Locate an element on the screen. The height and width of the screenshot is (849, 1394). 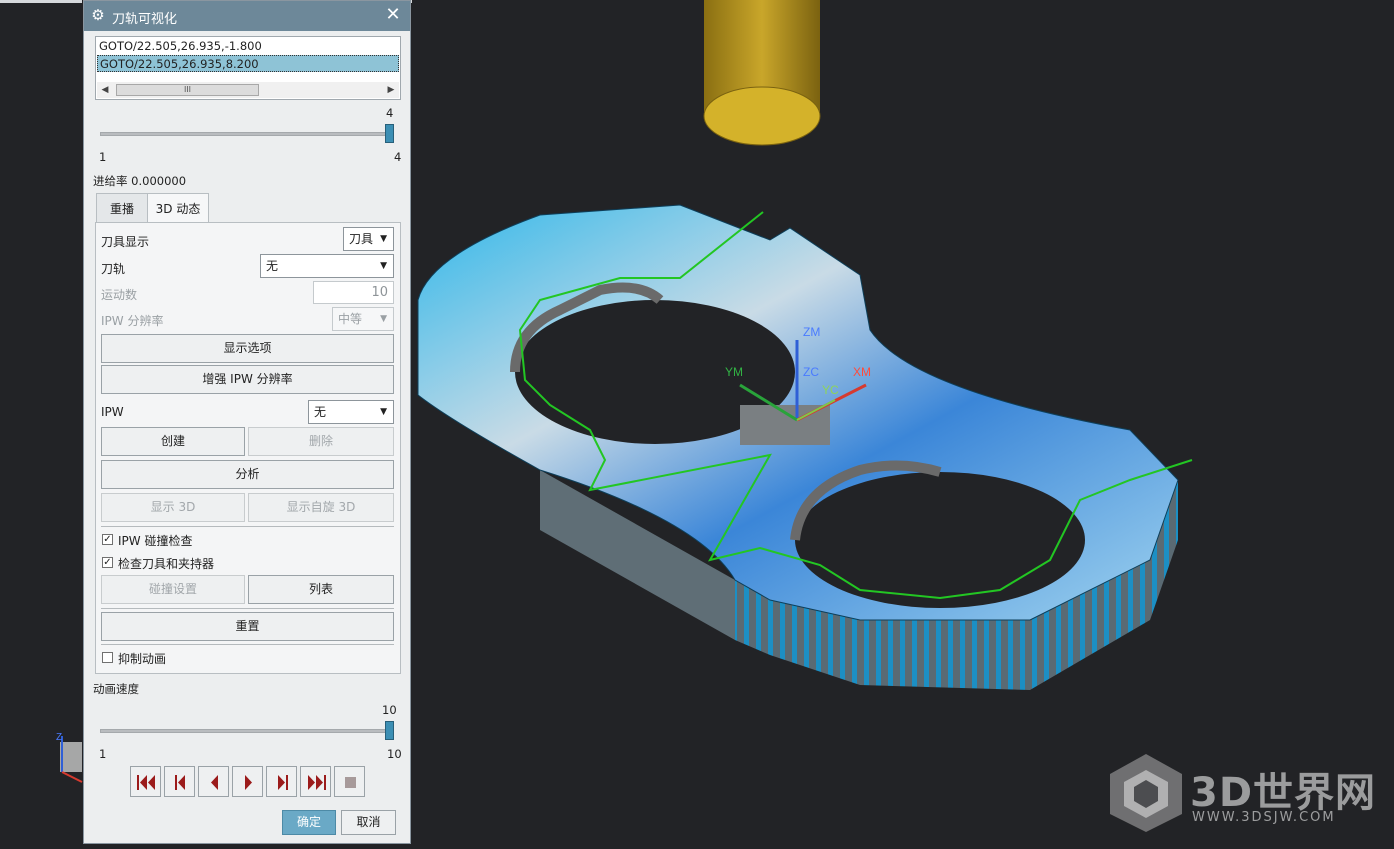
cancel-button: 取消 is located at coordinates (368, 822).